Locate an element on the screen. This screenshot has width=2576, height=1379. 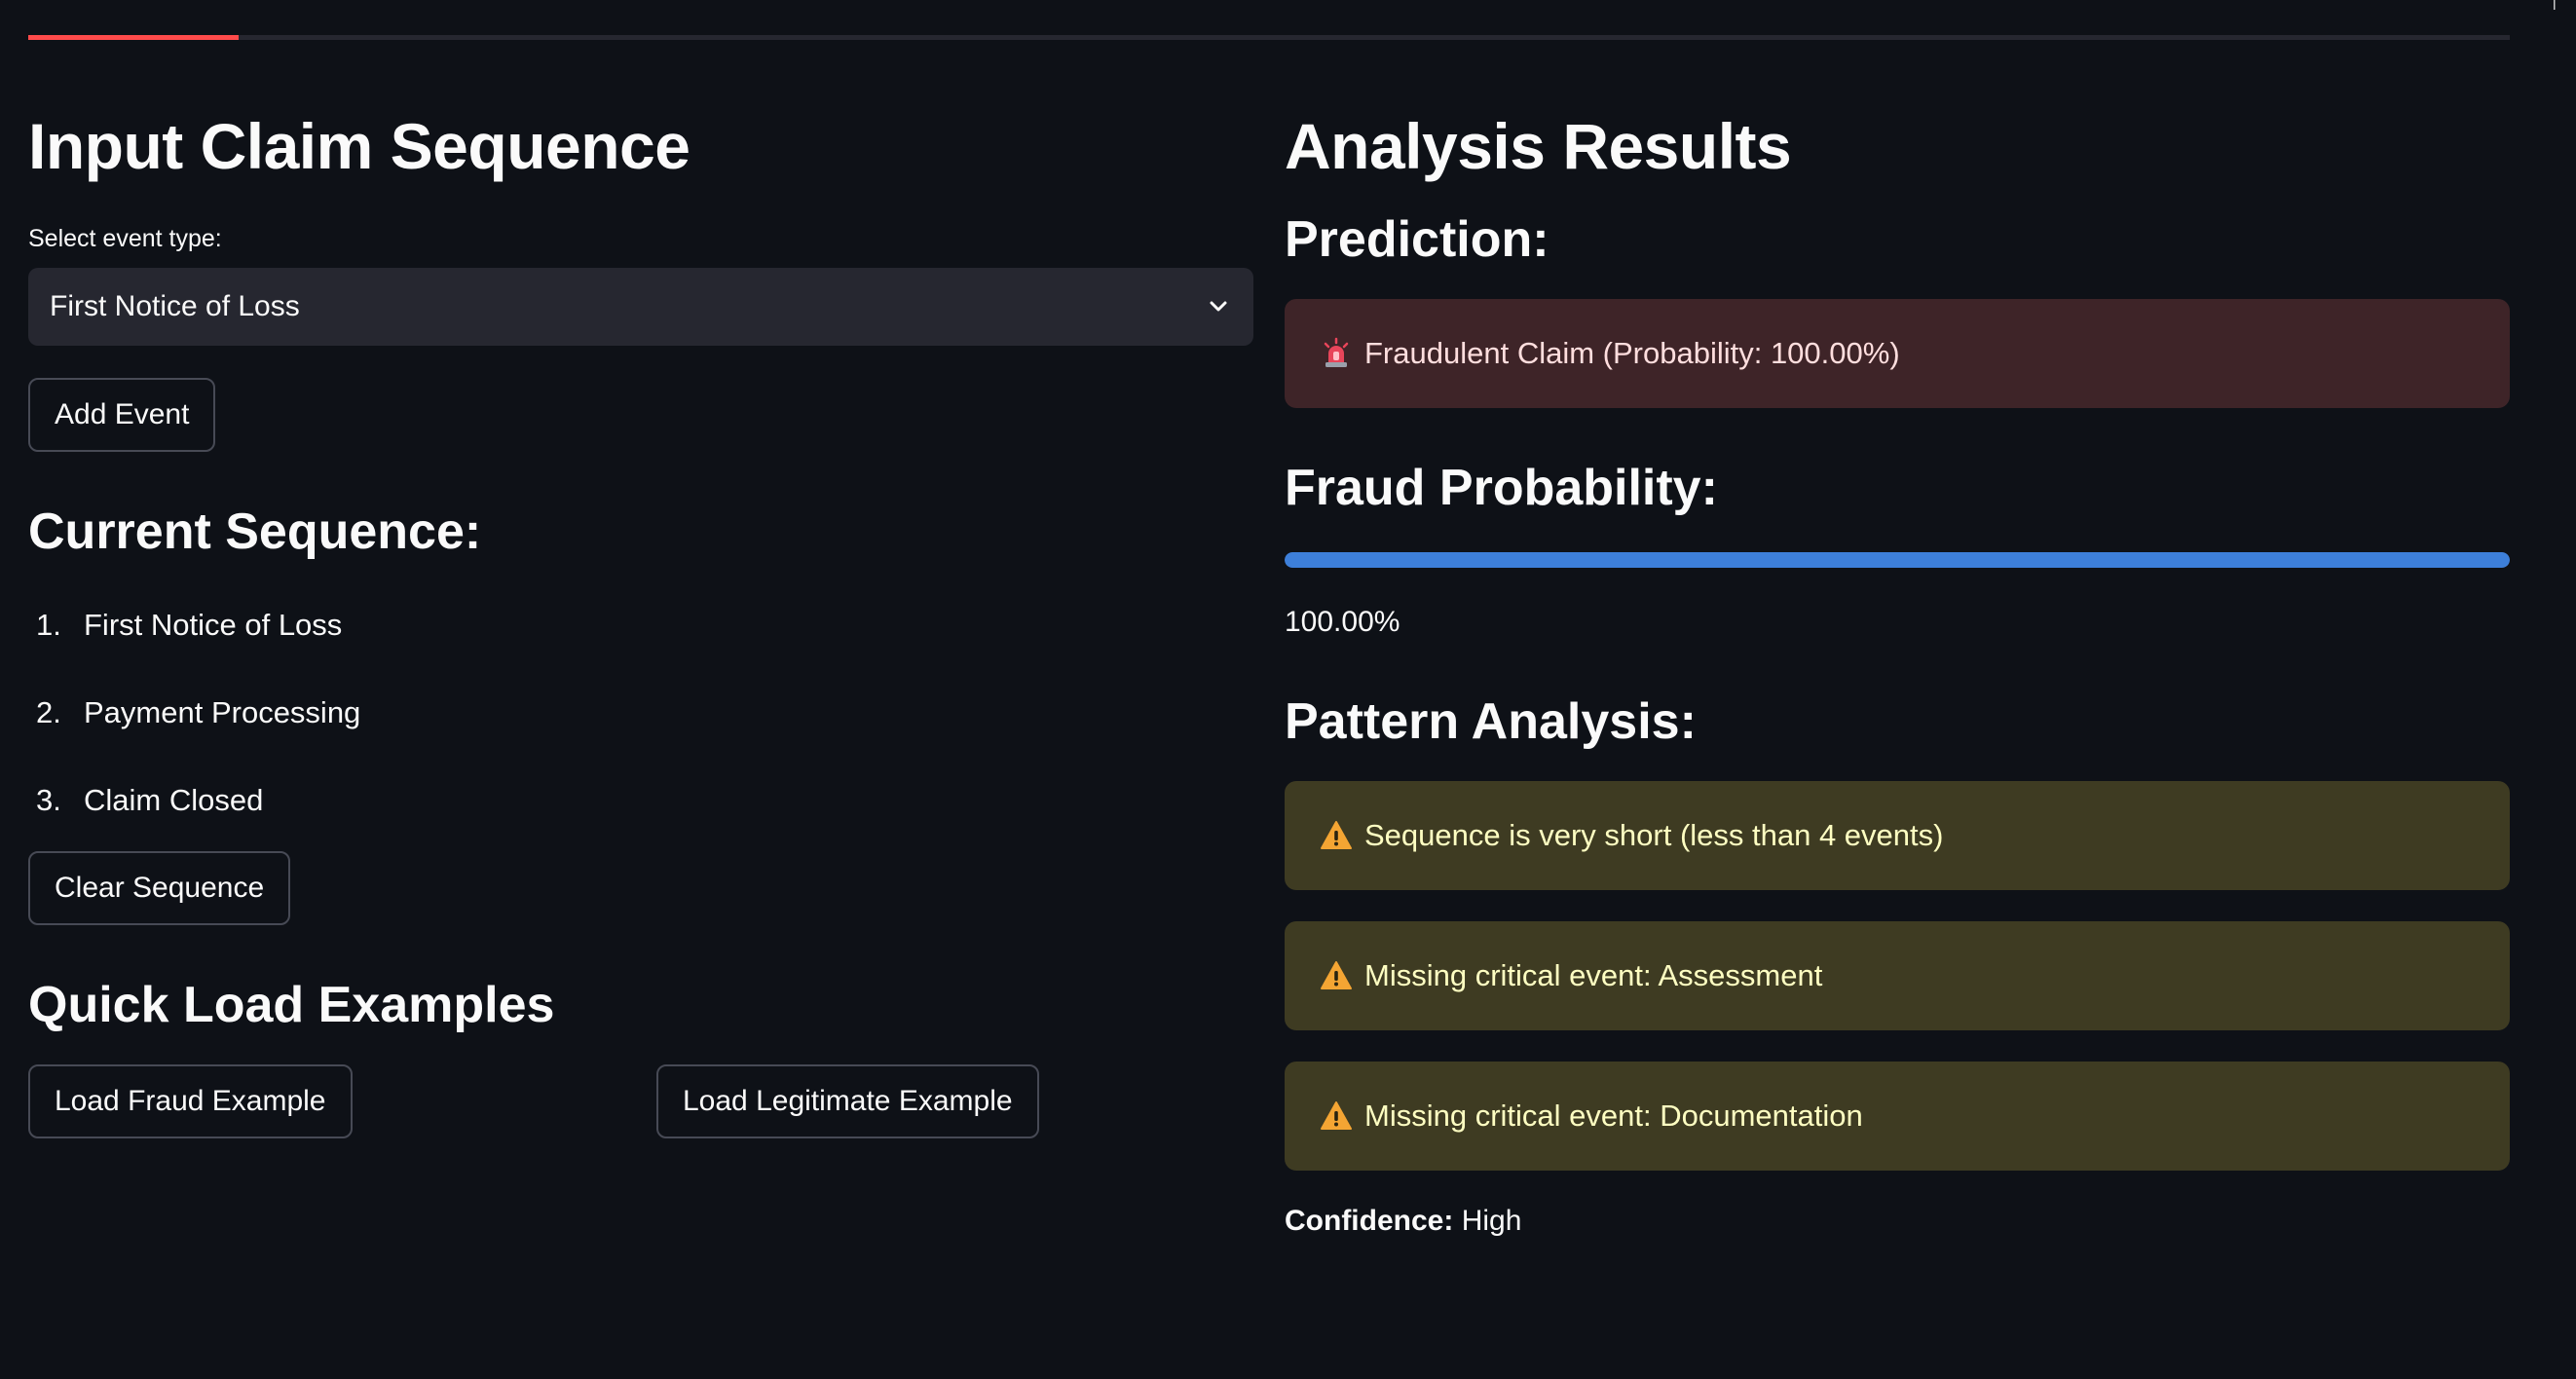
input-title: Input Claim Sequence is located at coordinates (359, 146).